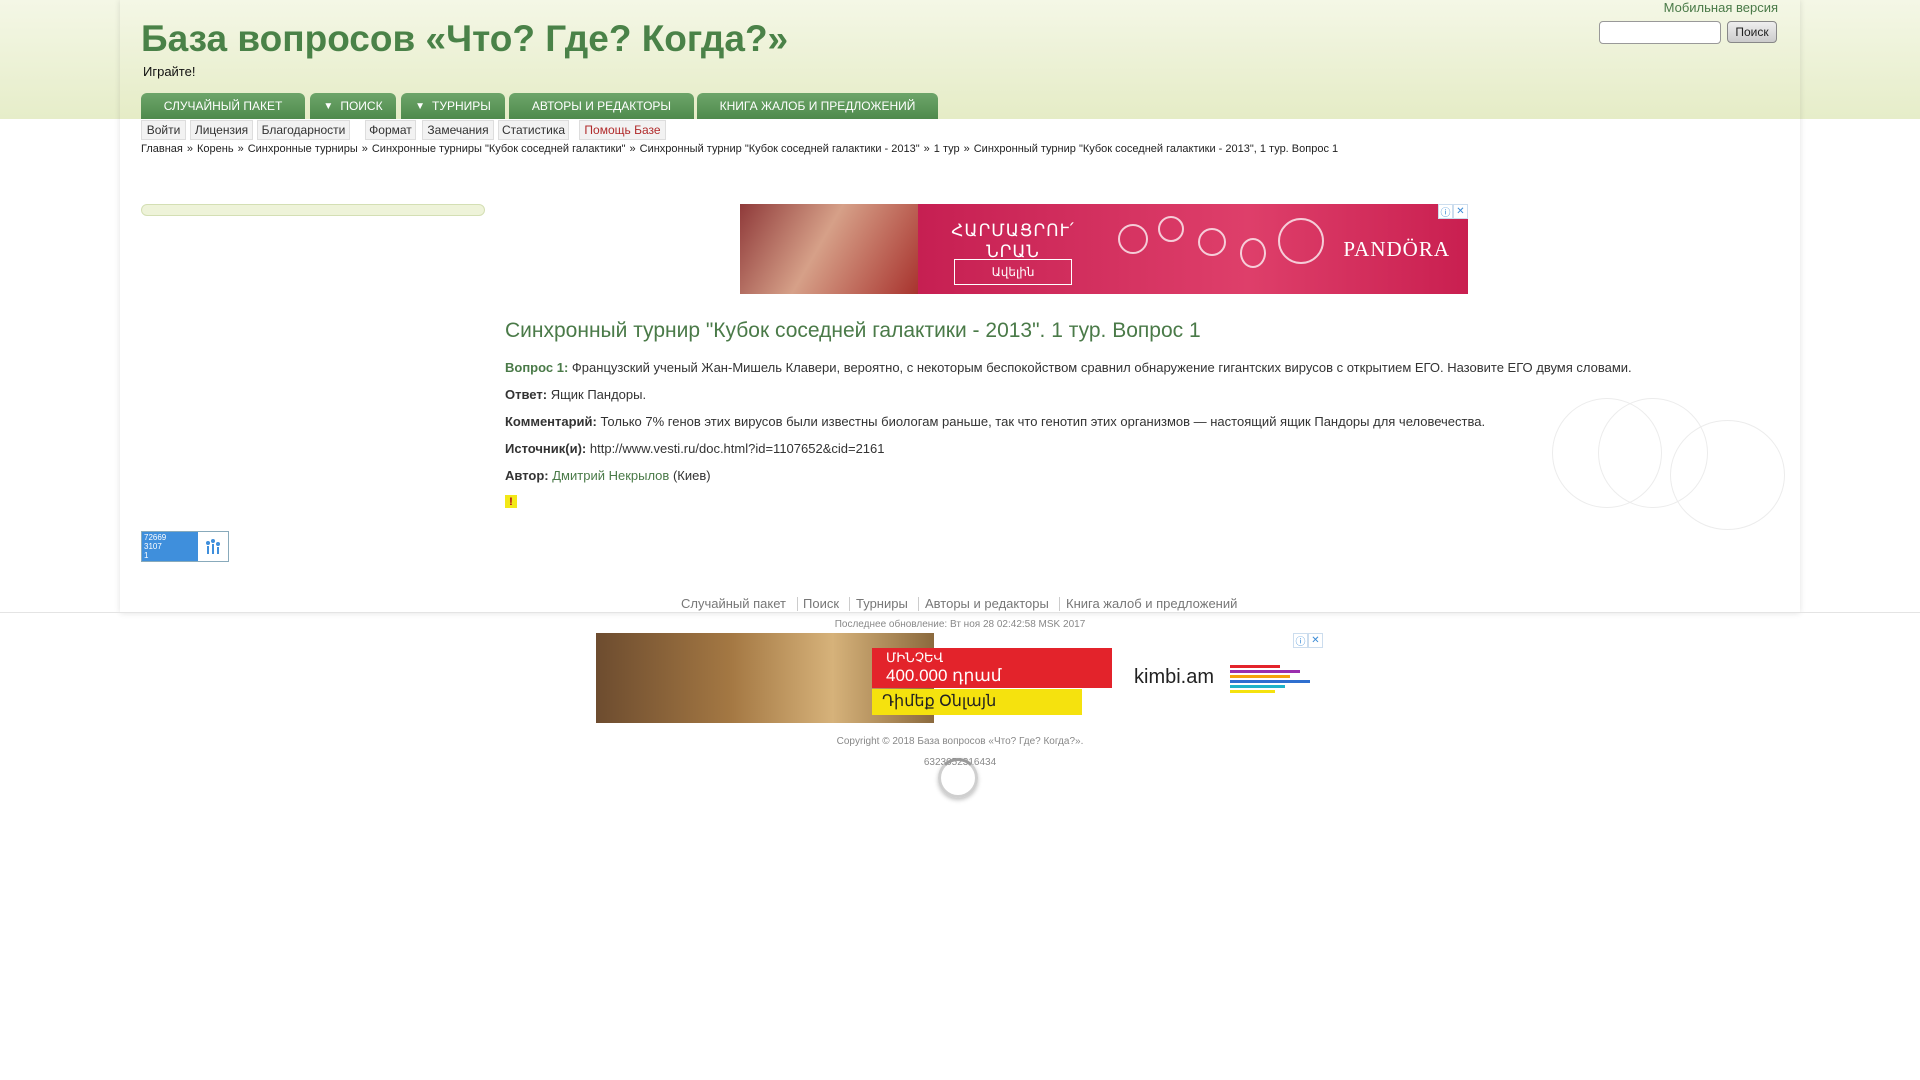  What do you see at coordinates (527, 475) in the screenshot?
I see `author-label: Автор:` at bounding box center [527, 475].